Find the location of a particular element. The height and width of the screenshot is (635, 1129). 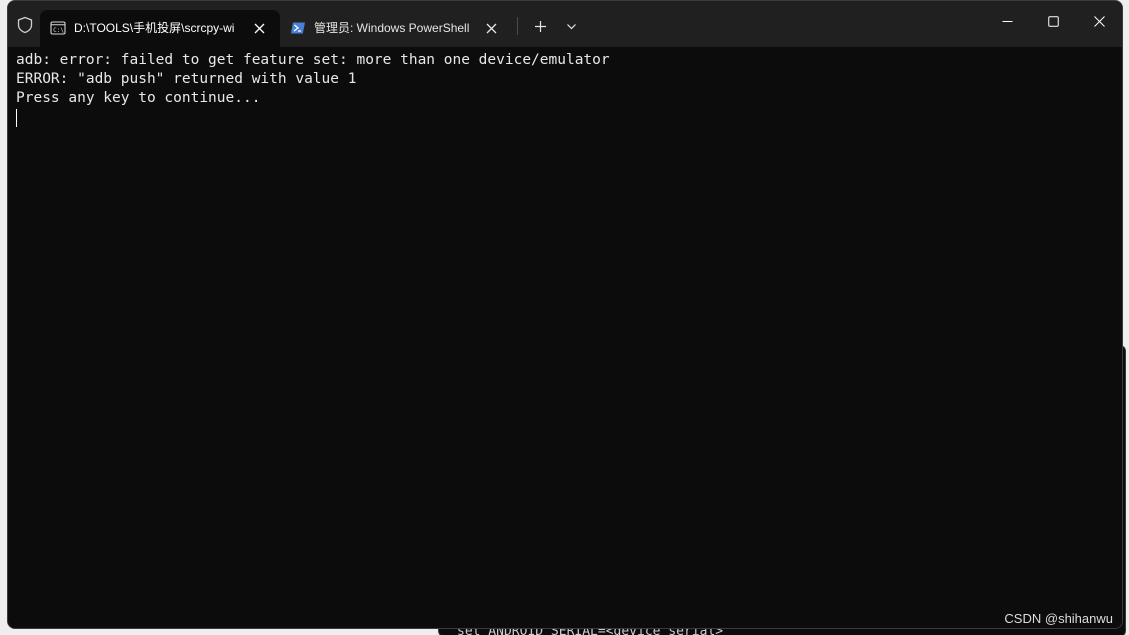

scrollbar is located at coordinates (1119, 337).